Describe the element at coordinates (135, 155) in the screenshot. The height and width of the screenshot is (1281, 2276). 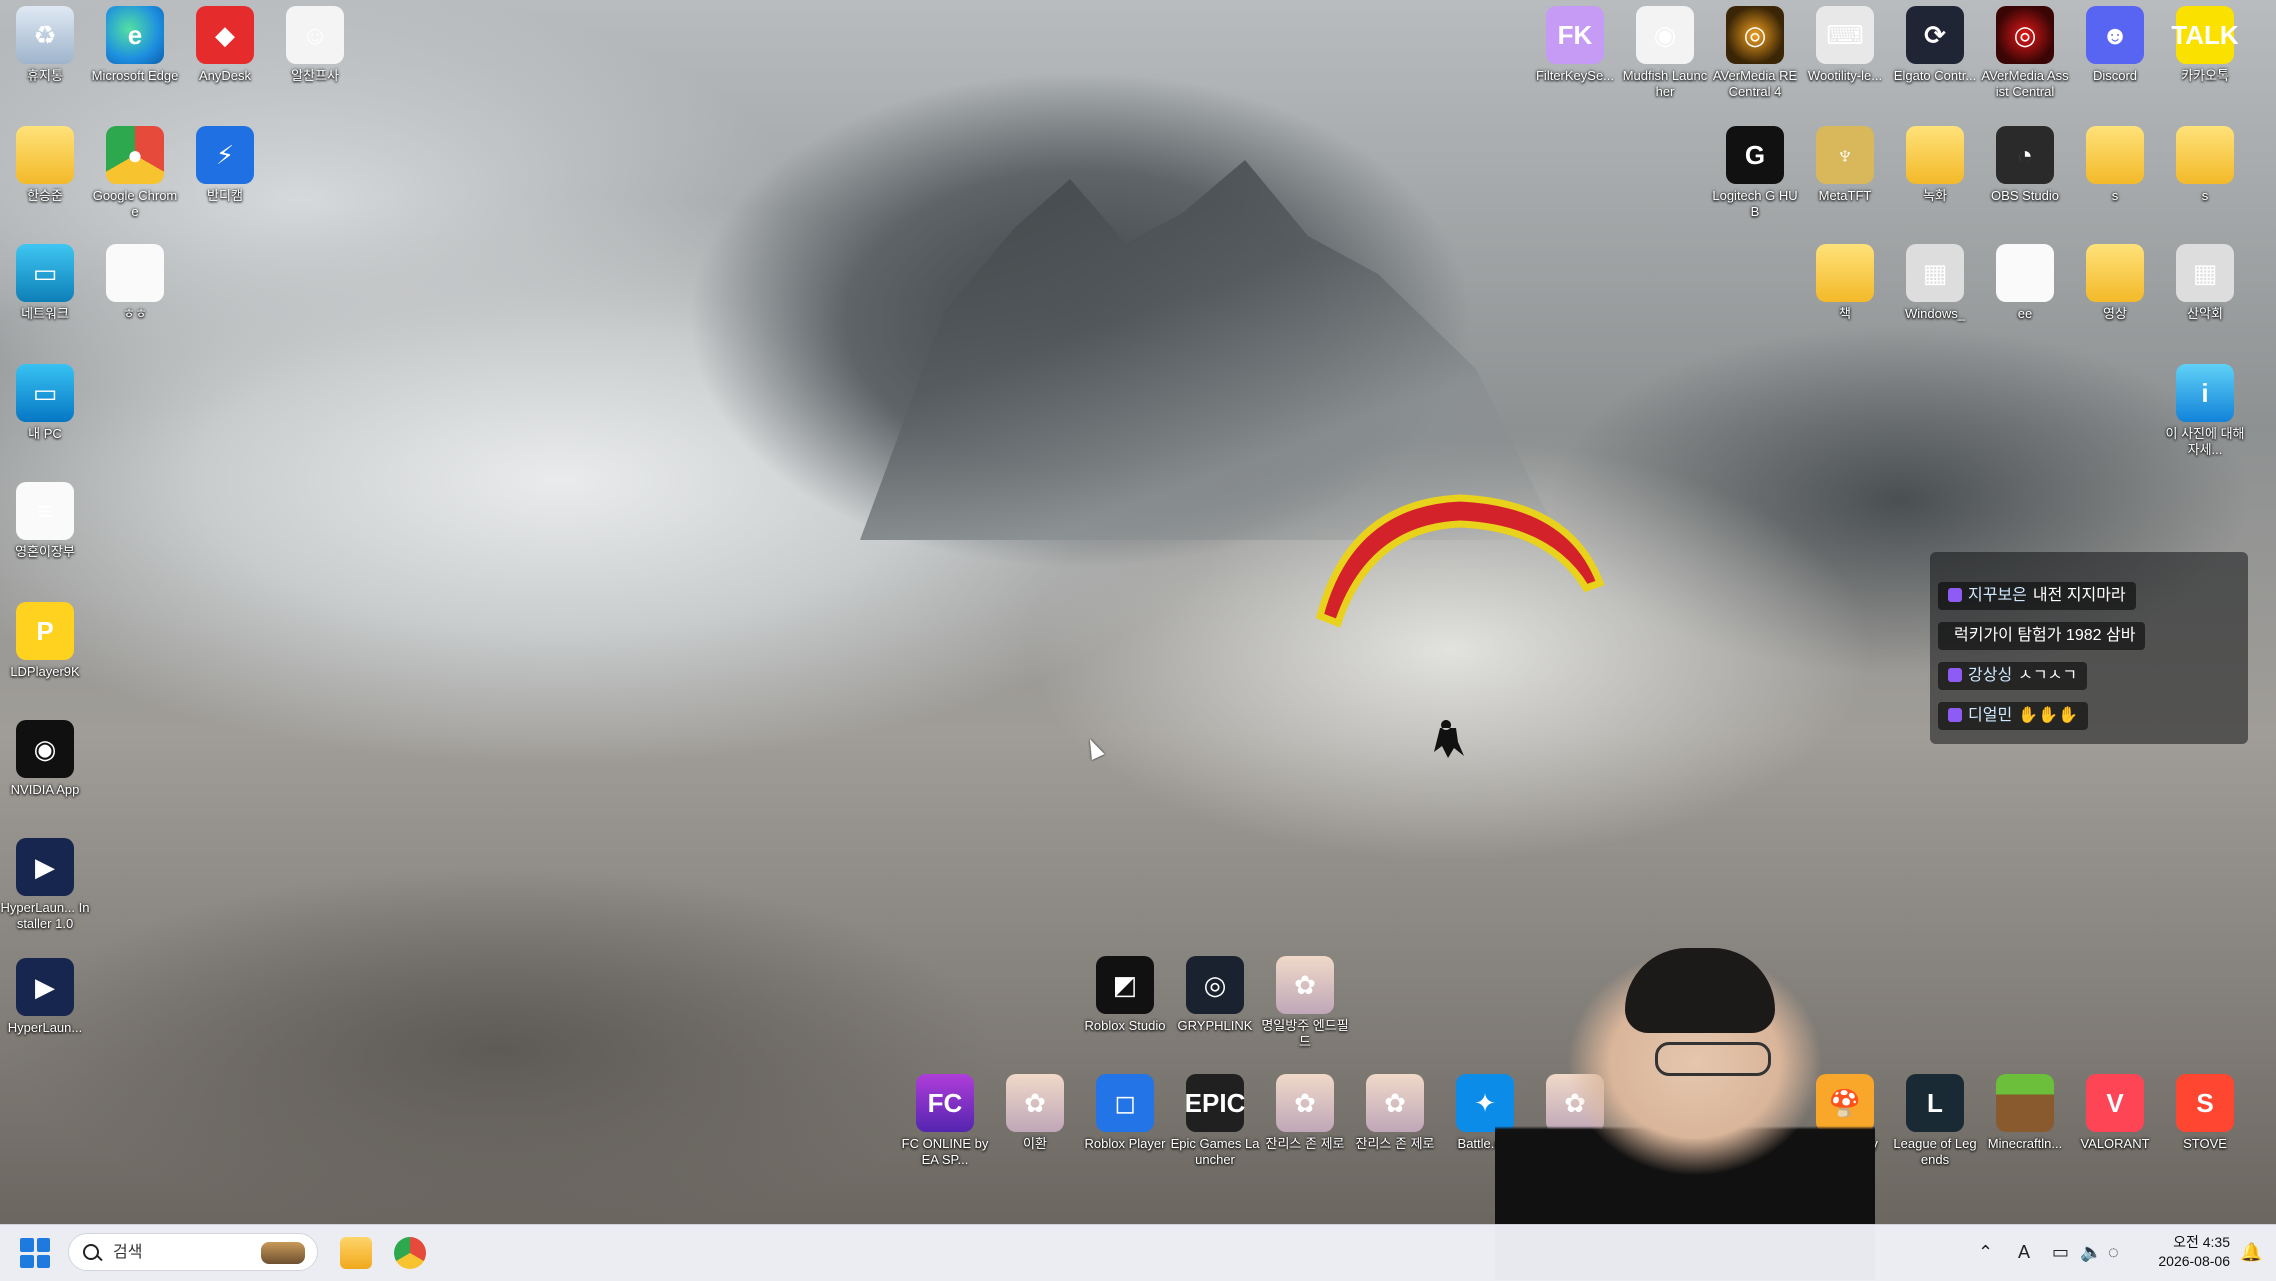
I see `chrome-icon: ●` at that location.